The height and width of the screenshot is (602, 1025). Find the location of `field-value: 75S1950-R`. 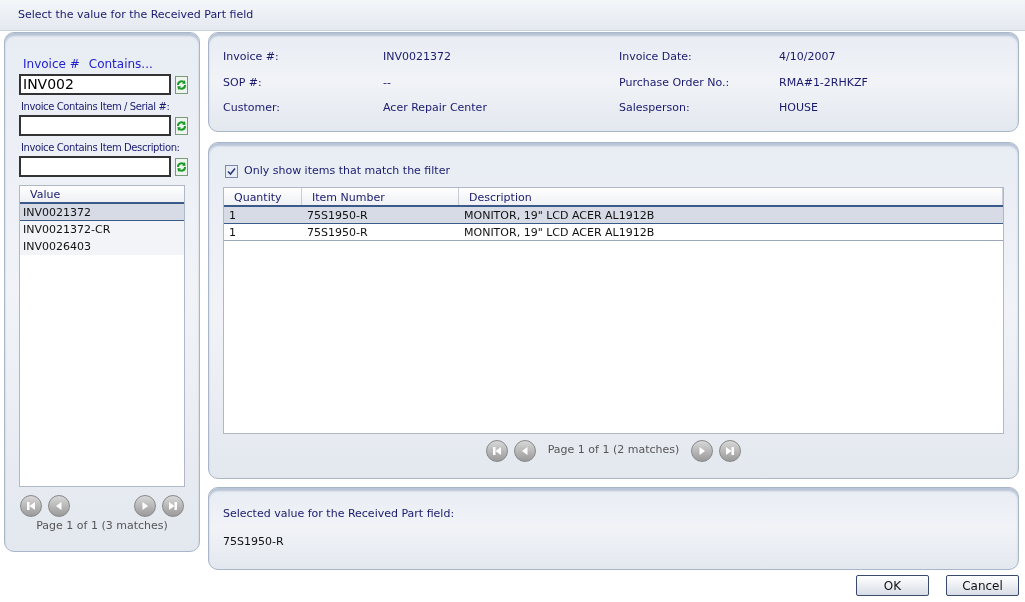

field-value: 75S1950-R is located at coordinates (254, 541).